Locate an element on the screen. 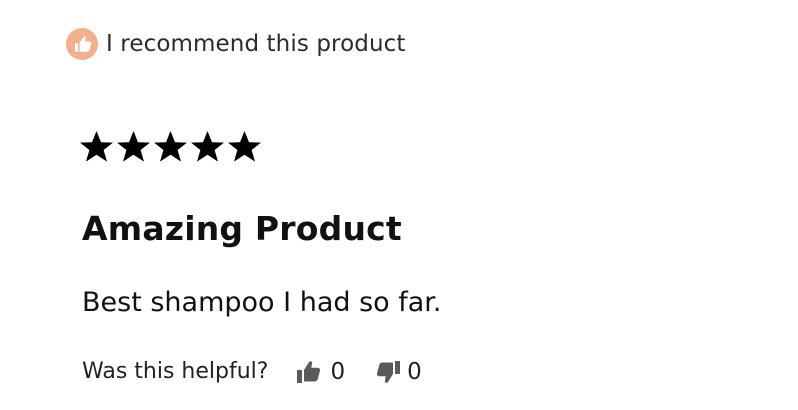 This screenshot has width=798, height=410. recommend-row: I recommend this product is located at coordinates (236, 44).